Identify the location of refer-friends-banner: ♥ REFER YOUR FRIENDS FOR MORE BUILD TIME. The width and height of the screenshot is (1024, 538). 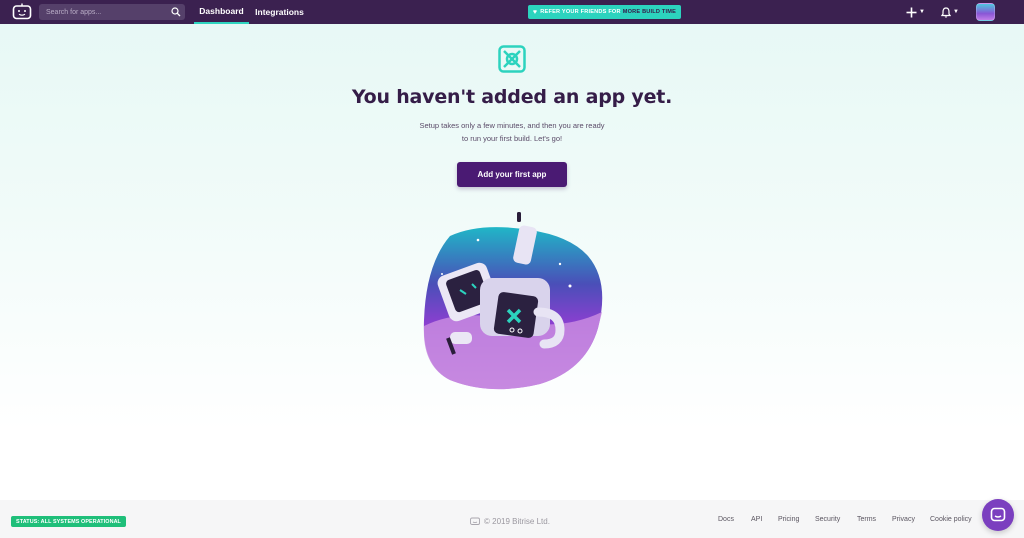
(604, 12).